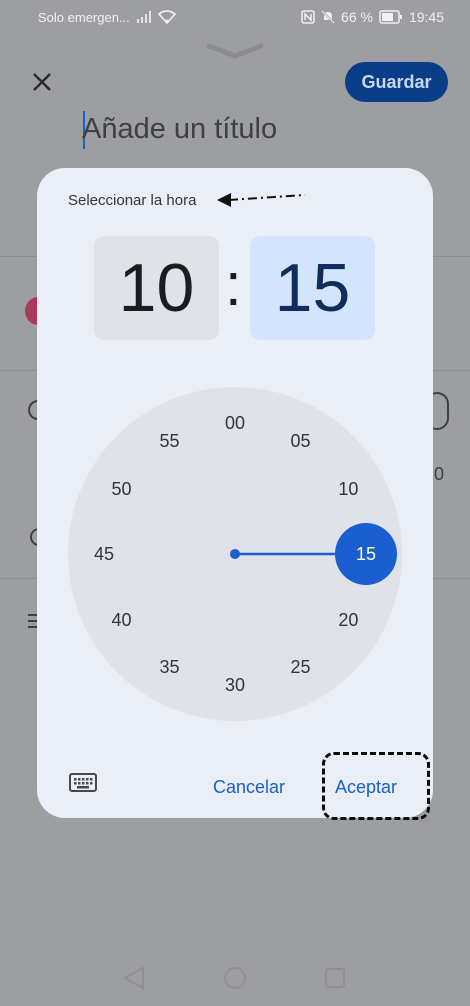 The image size is (470, 1006). Describe the element at coordinates (179, 129) in the screenshot. I see `title-input: Añade un título` at that location.